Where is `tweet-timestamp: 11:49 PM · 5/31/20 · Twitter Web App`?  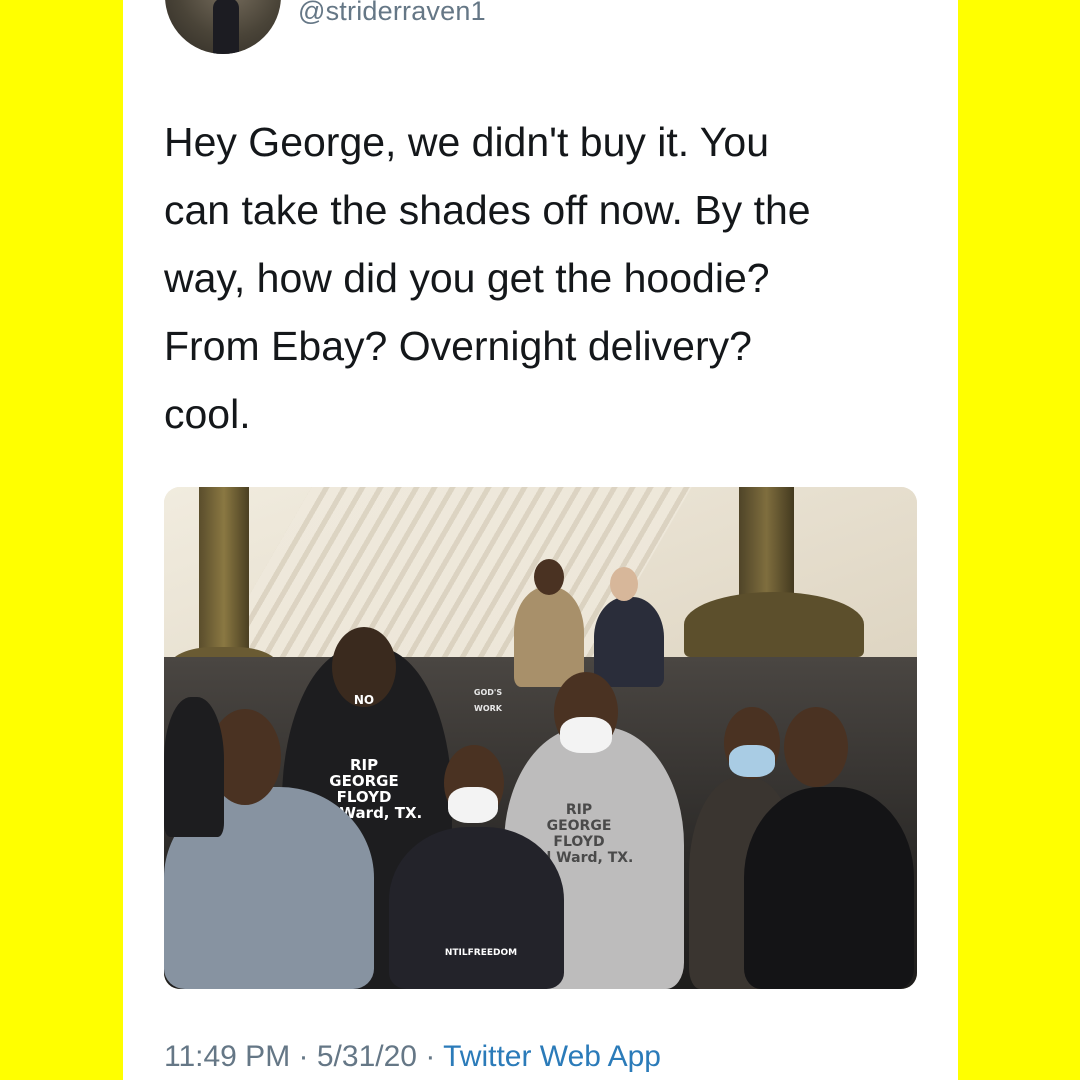
tweet-timestamp: 11:49 PM · 5/31/20 · Twitter Web App is located at coordinates (412, 1057).